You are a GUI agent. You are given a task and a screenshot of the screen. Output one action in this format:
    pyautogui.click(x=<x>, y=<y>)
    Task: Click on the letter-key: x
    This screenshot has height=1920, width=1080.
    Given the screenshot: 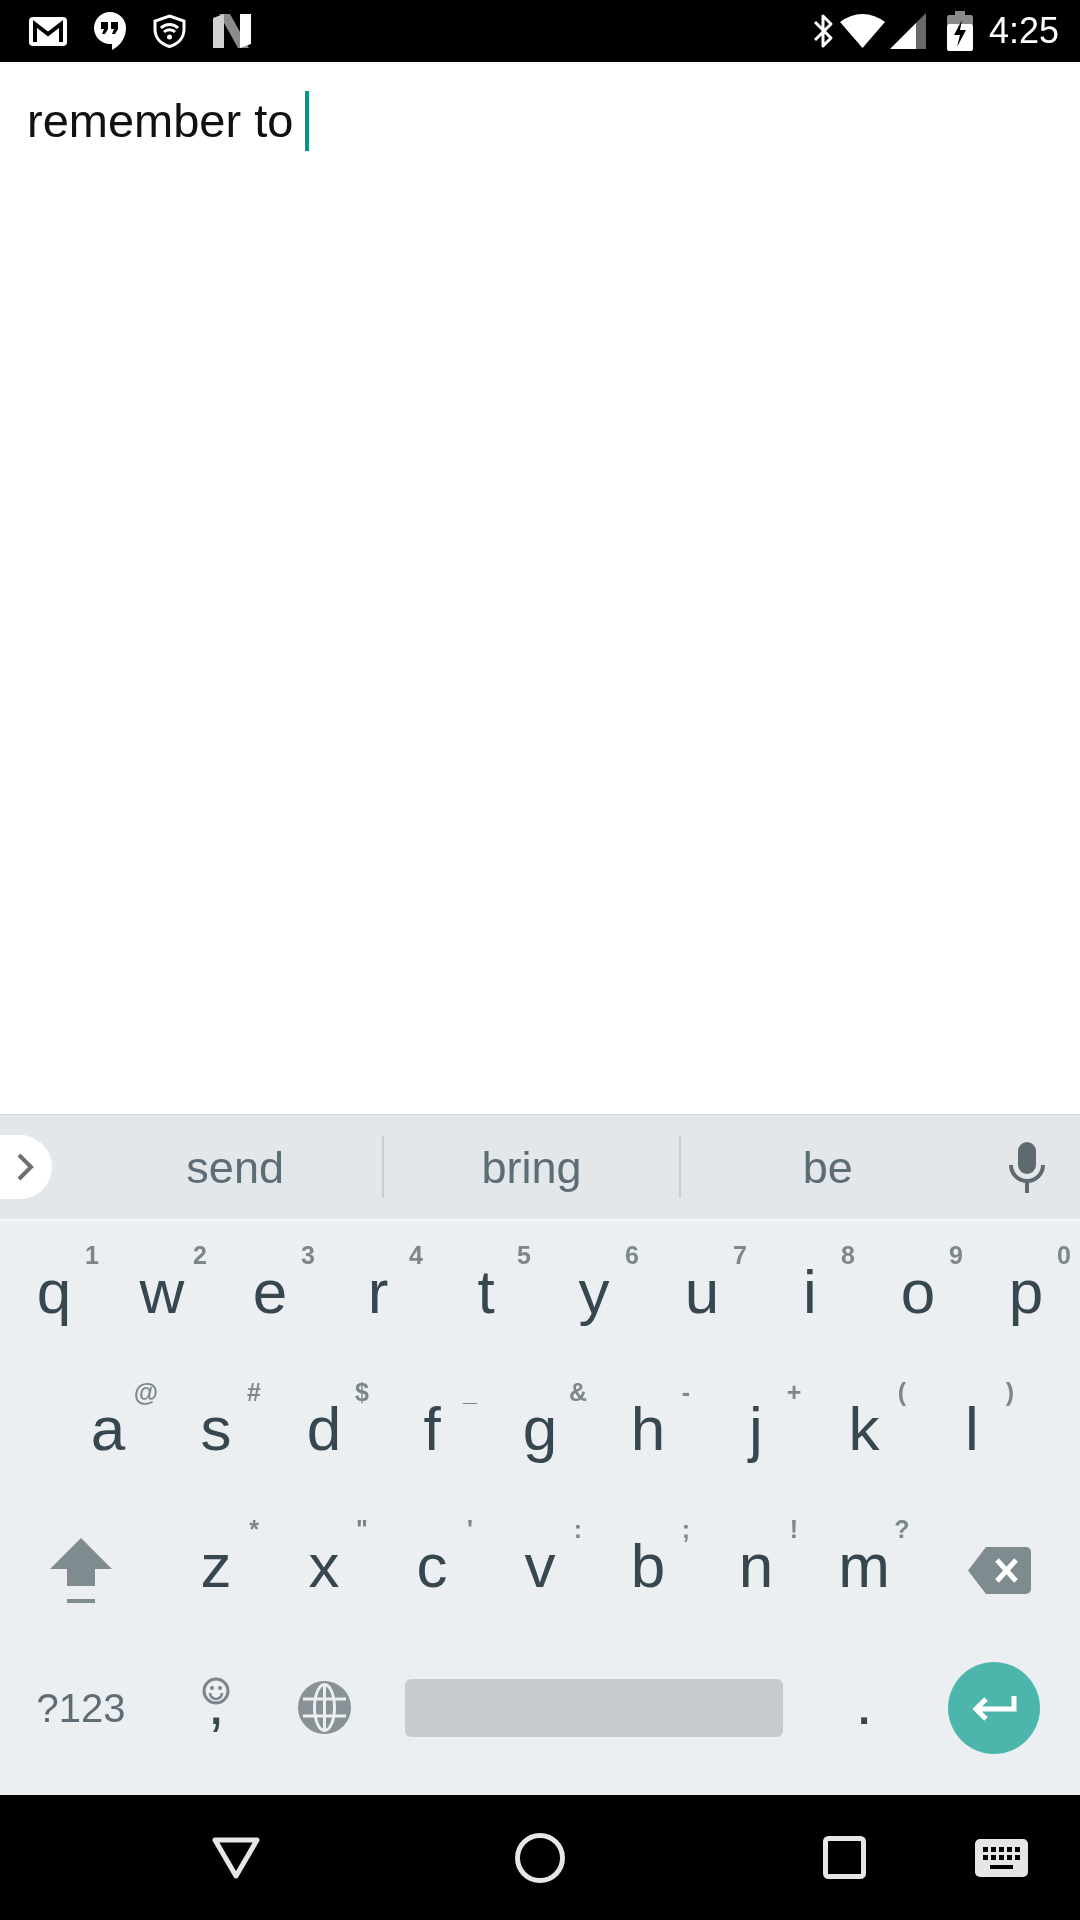 What is the action you would take?
    pyautogui.click(x=324, y=1565)
    